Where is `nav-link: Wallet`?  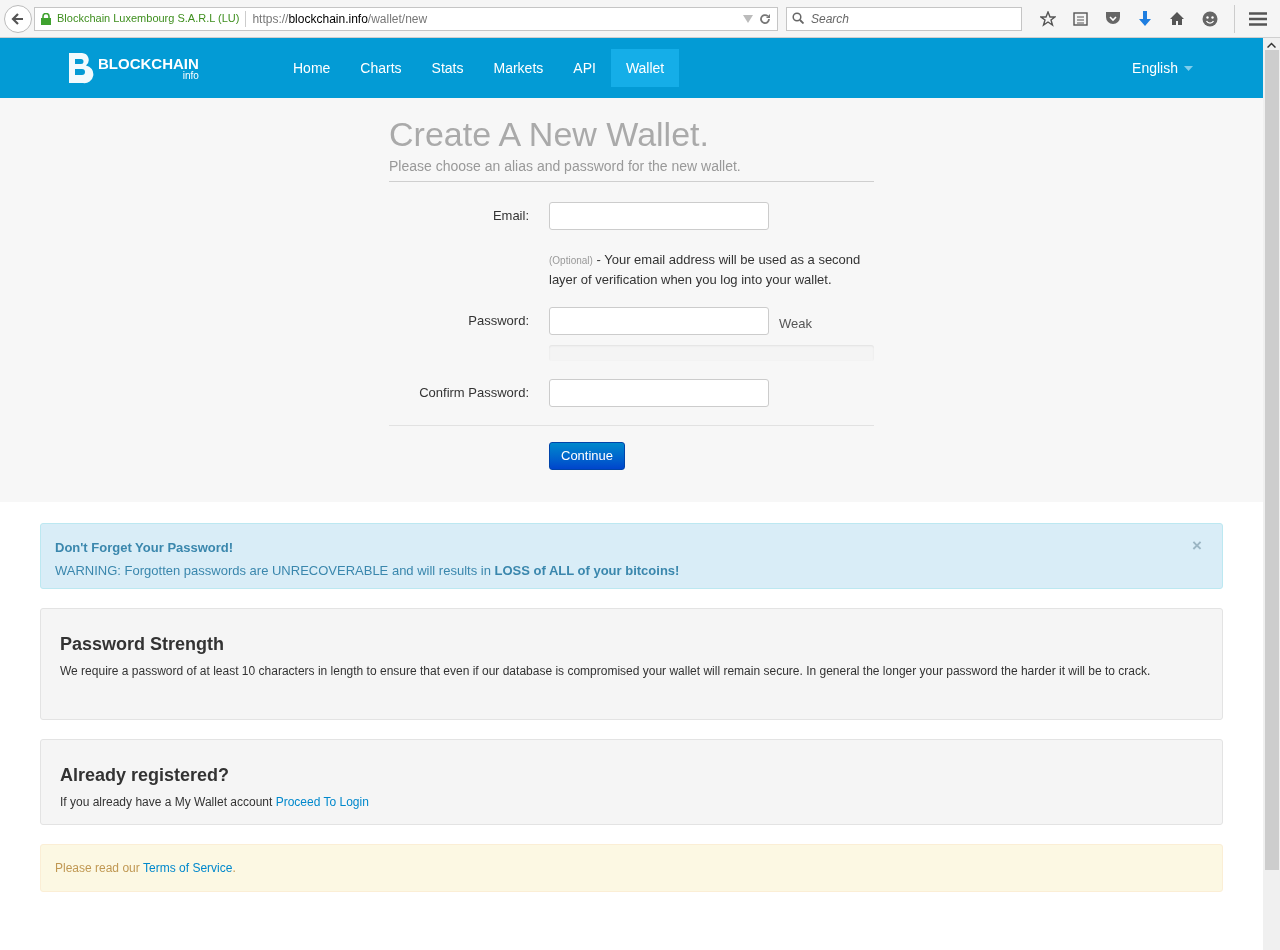
nav-link: Wallet is located at coordinates (645, 68).